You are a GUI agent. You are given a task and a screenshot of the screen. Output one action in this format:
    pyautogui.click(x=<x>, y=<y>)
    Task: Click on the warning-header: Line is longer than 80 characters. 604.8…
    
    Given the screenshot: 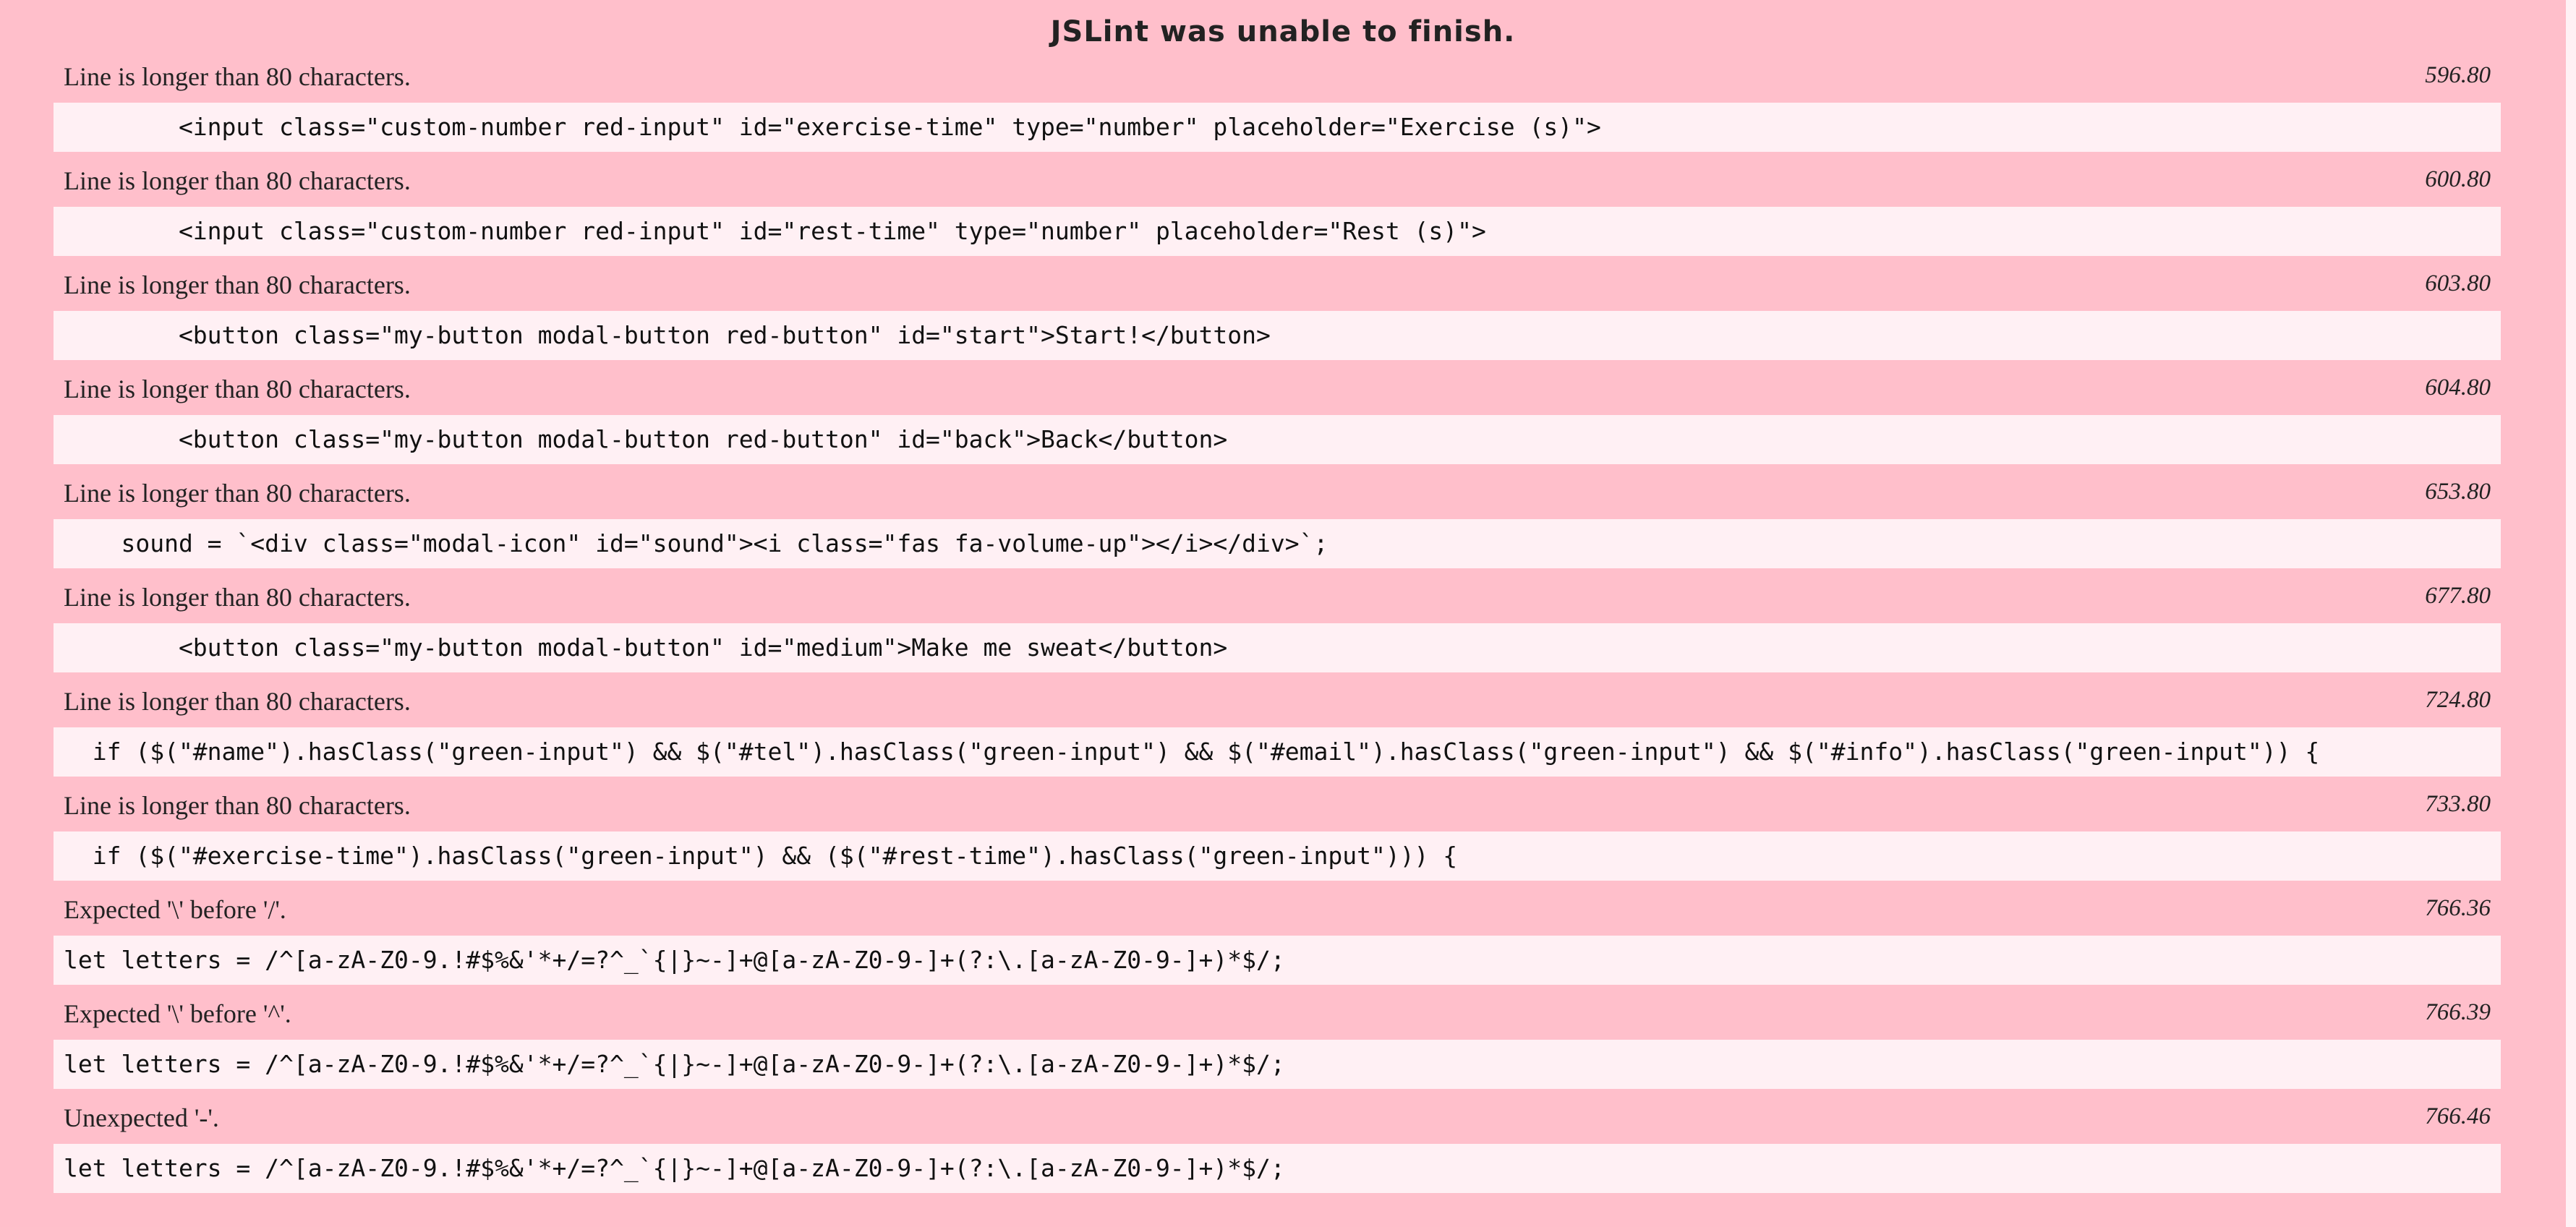 What is the action you would take?
    pyautogui.click(x=1277, y=391)
    